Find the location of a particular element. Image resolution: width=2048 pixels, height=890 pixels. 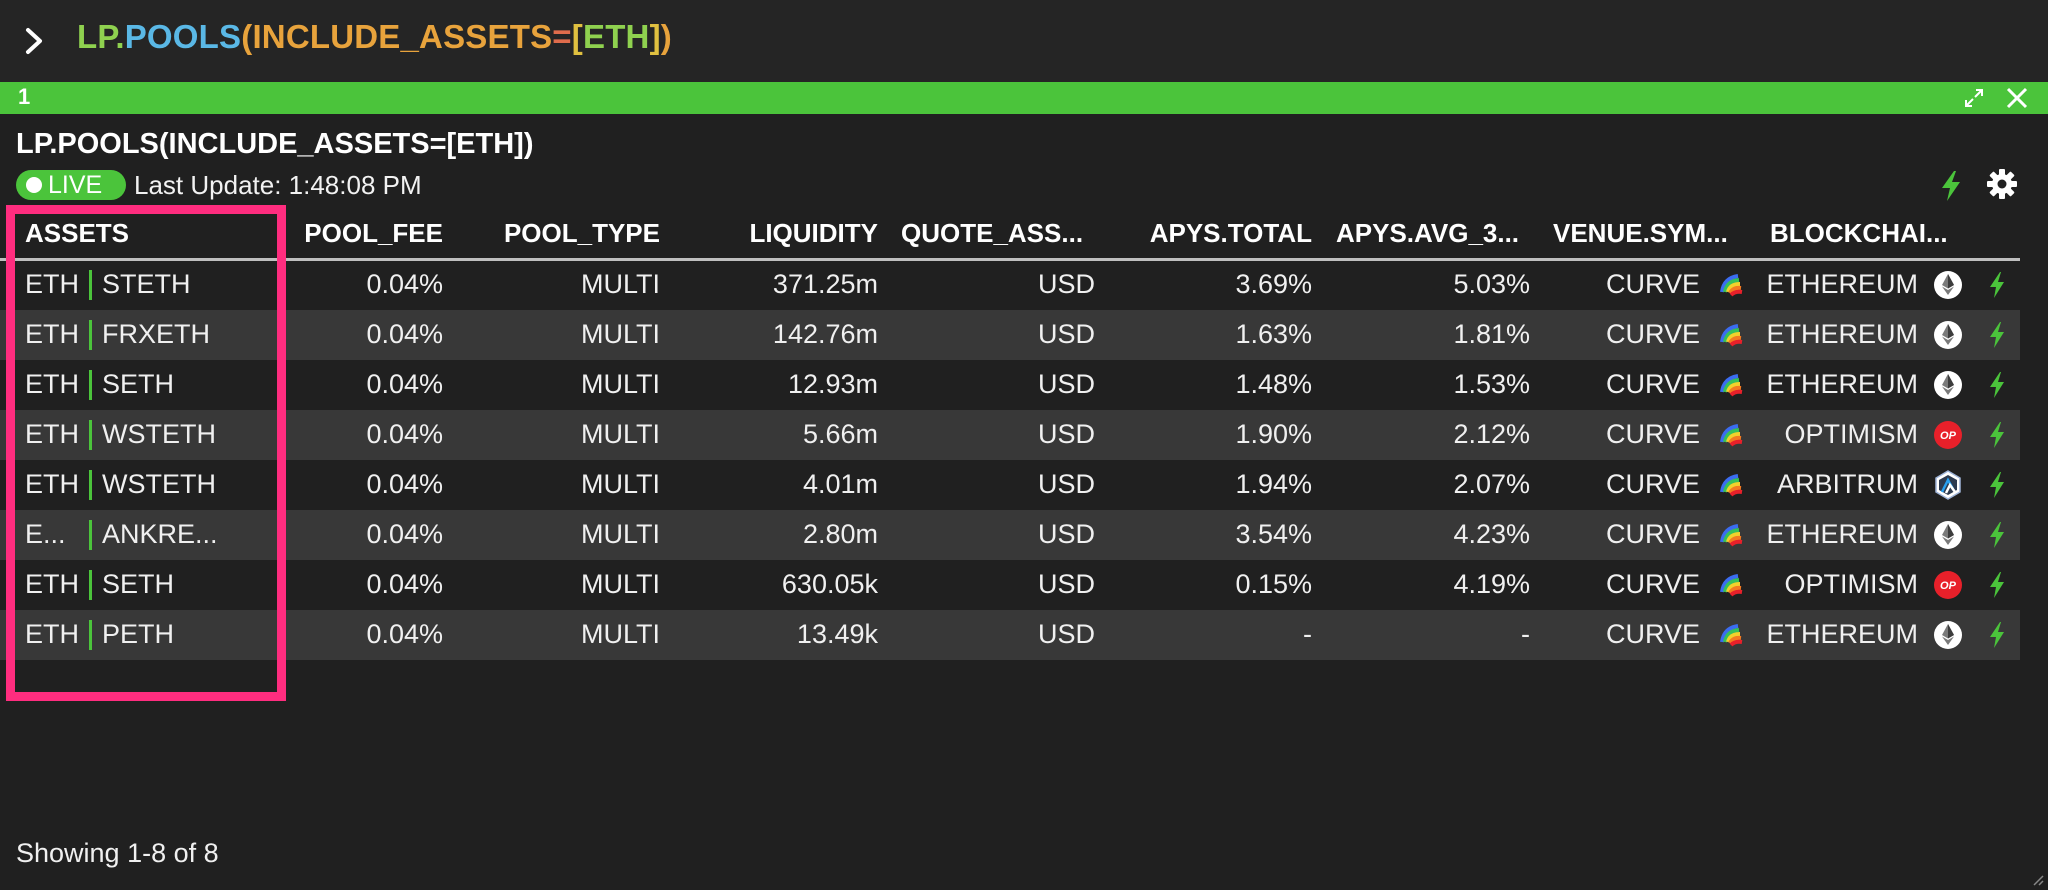

cmd-token-open-paren: ( is located at coordinates (247, 36).